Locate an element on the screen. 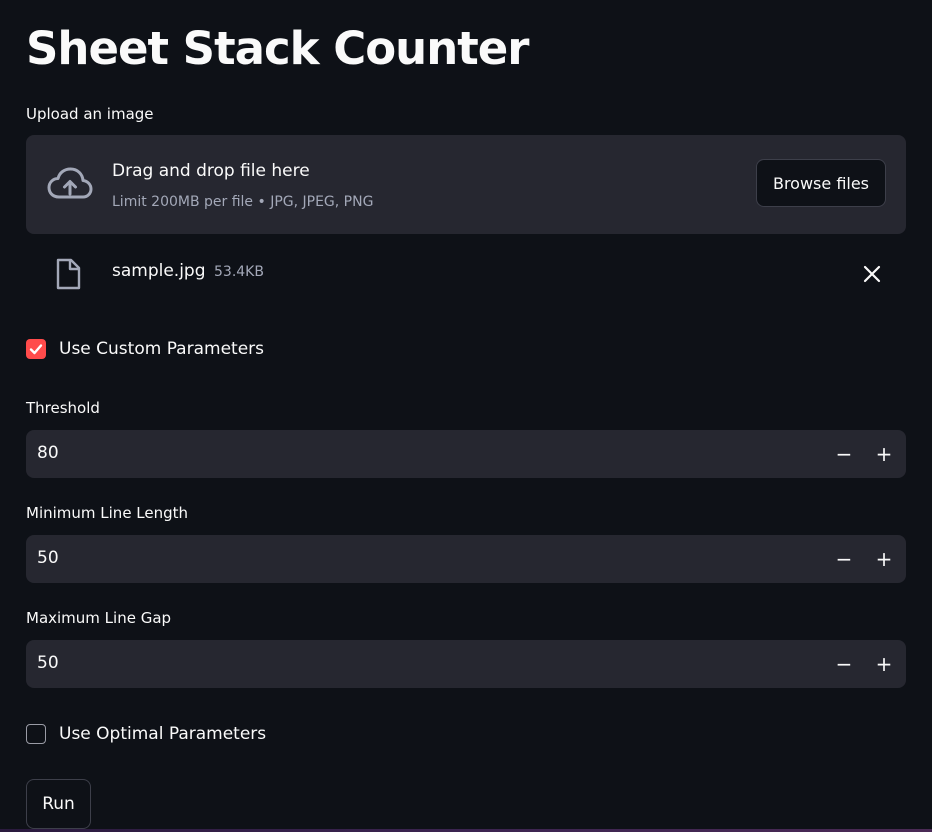 Image resolution: width=932 pixels, height=832 pixels. min-line-length-decrement-button: − is located at coordinates (844, 559).